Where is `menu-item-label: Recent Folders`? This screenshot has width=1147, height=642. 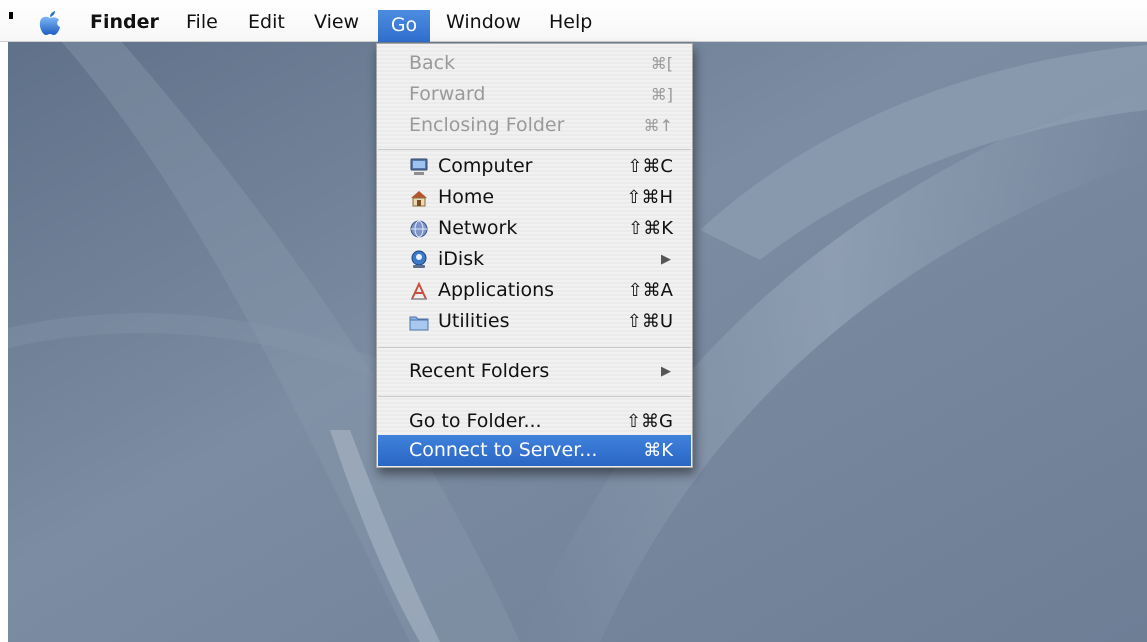 menu-item-label: Recent Folders is located at coordinates (479, 371).